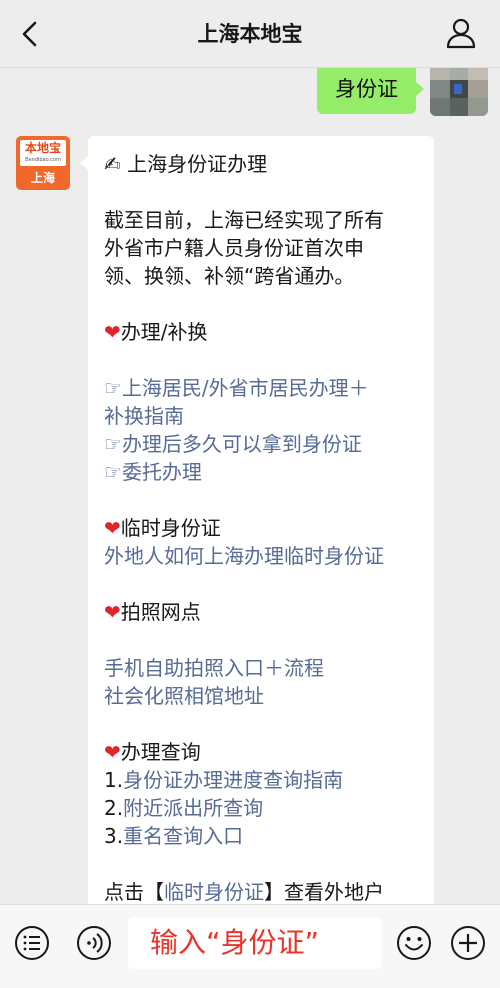 The height and width of the screenshot is (988, 500). What do you see at coordinates (214, 892) in the screenshot?
I see `temporary-id-link: 临时身份证` at bounding box center [214, 892].